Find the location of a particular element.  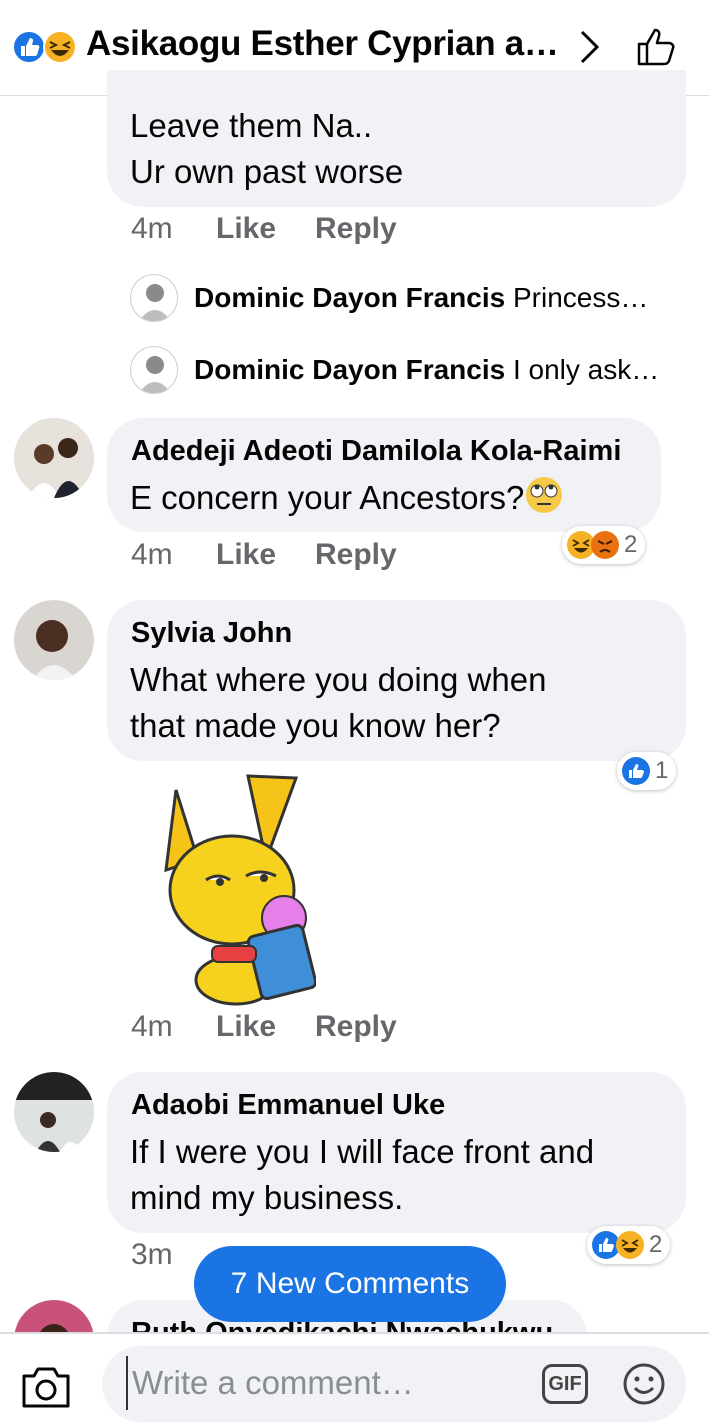

comment-input-field: GIF is located at coordinates (394, 1384).